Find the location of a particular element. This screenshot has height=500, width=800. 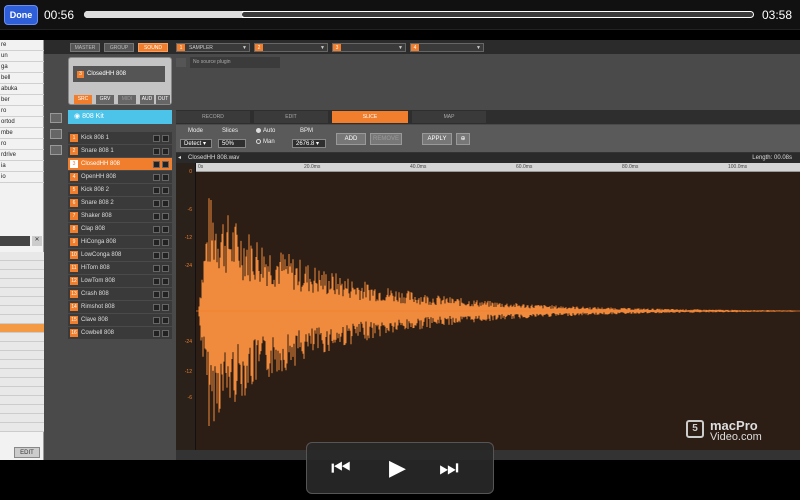

browser-item: bell is located at coordinates (22, 78).